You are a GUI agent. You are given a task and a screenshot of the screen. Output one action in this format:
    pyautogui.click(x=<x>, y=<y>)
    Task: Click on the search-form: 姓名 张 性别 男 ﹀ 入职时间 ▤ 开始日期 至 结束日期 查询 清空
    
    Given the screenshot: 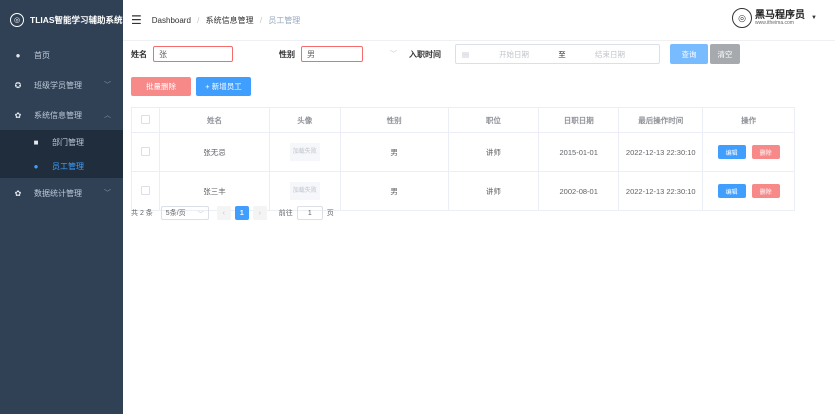 What is the action you would take?
    pyautogui.click(x=435, y=54)
    